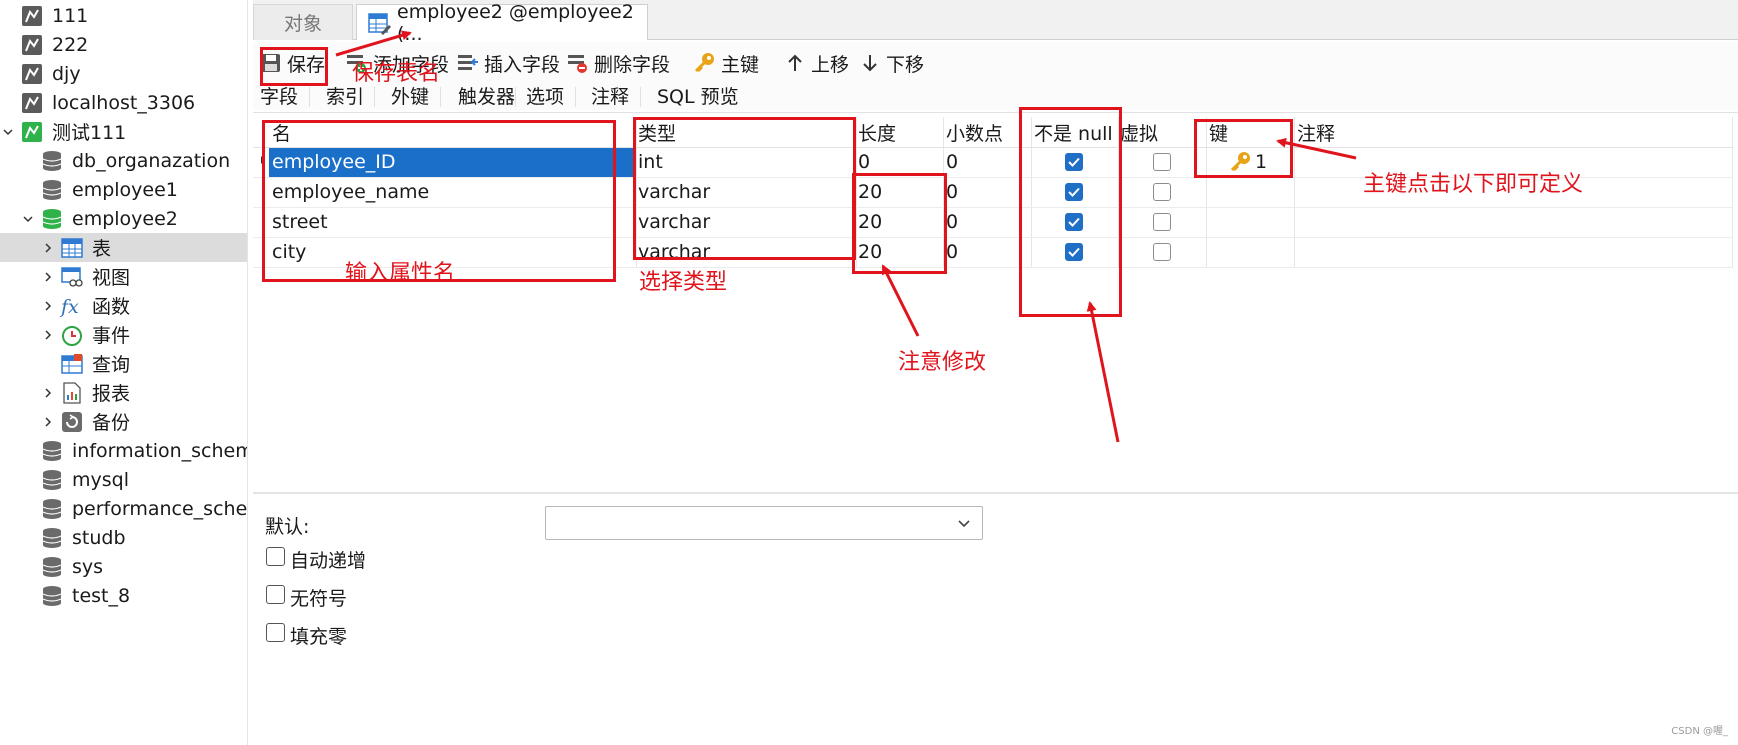  I want to click on backup-icon, so click(72, 422).